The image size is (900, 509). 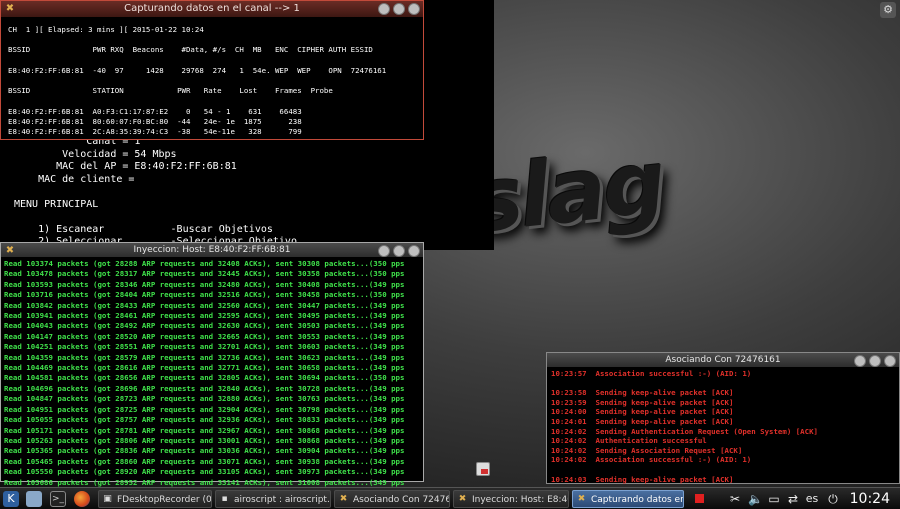 I want to click on output-line: 1) Escanear -Buscar Objetivos, so click(x=143, y=229).